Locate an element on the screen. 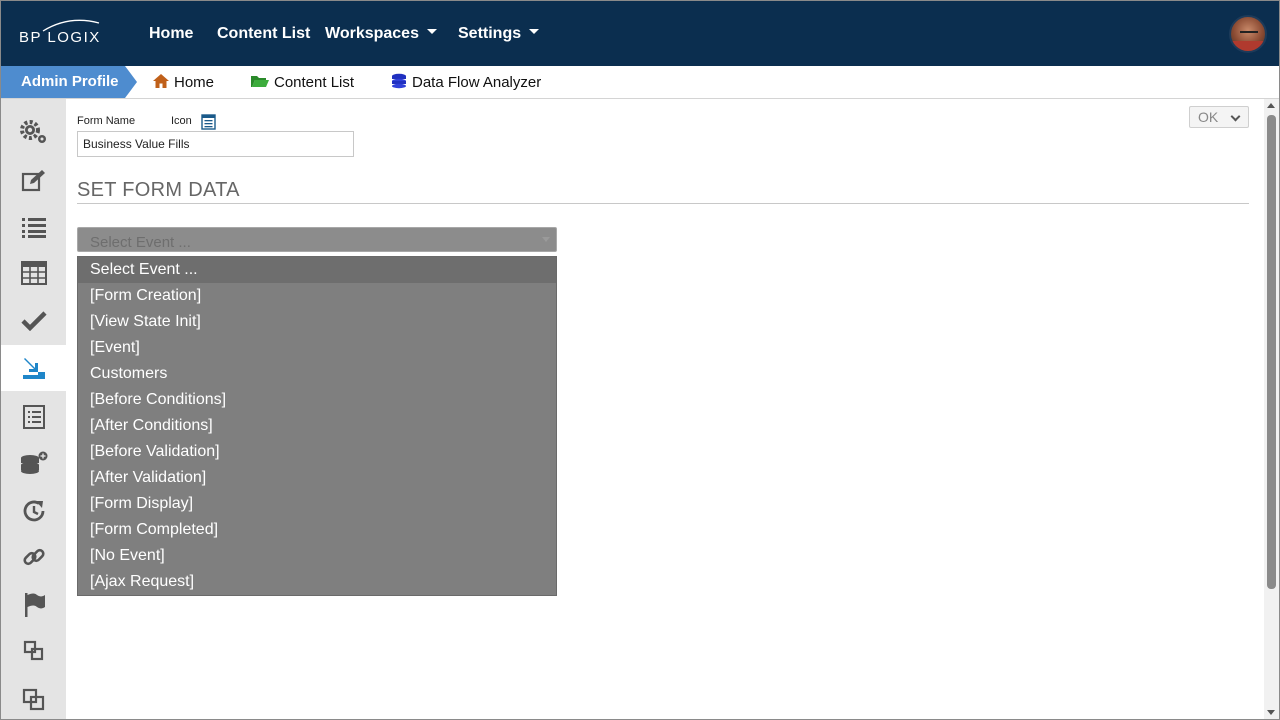 This screenshot has width=1280, height=720. database-icon is located at coordinates (399, 81).